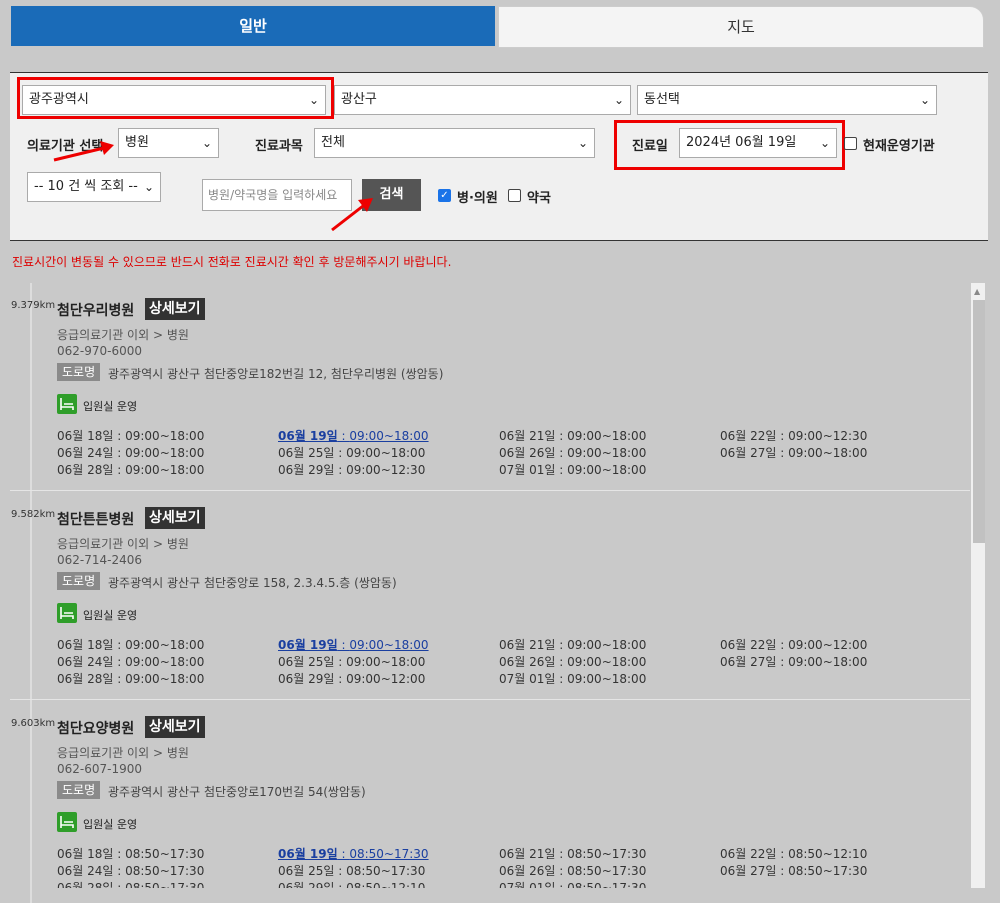  What do you see at coordinates (168, 143) in the screenshot?
I see `institution-select: 병원 ⌄` at bounding box center [168, 143].